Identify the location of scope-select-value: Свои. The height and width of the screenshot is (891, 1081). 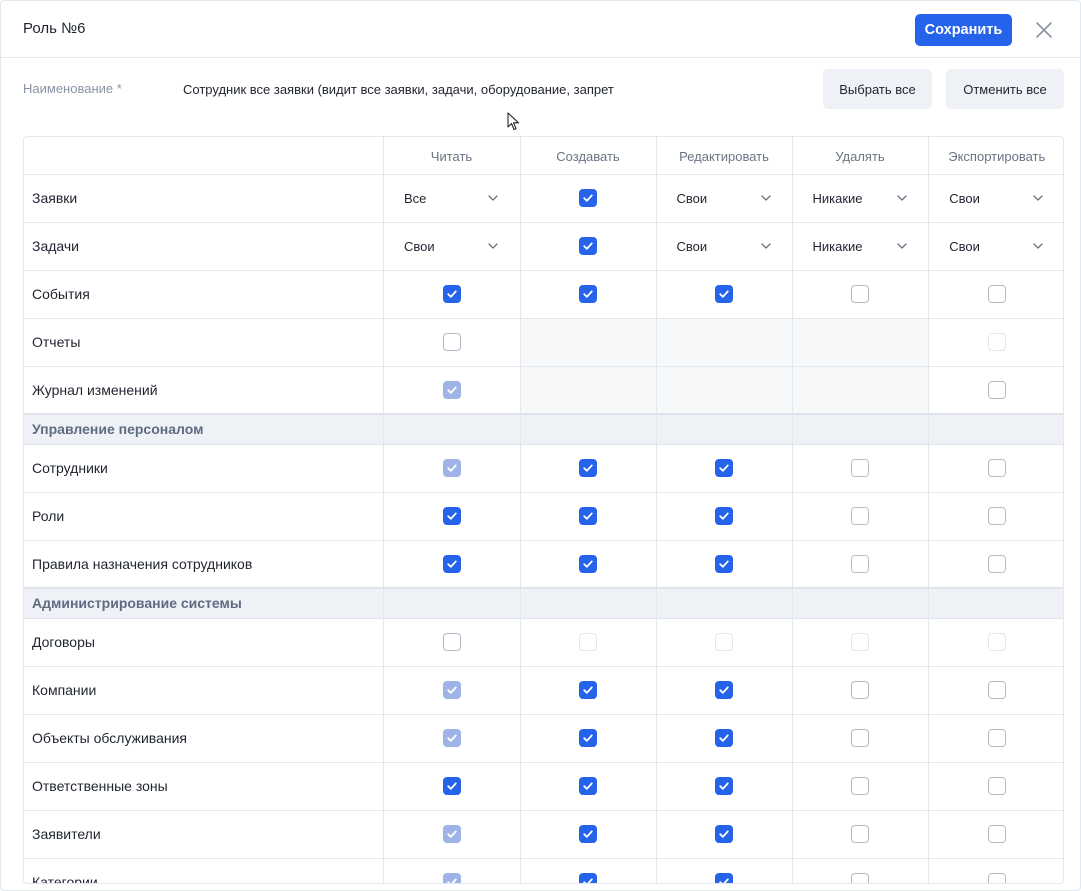
(692, 198).